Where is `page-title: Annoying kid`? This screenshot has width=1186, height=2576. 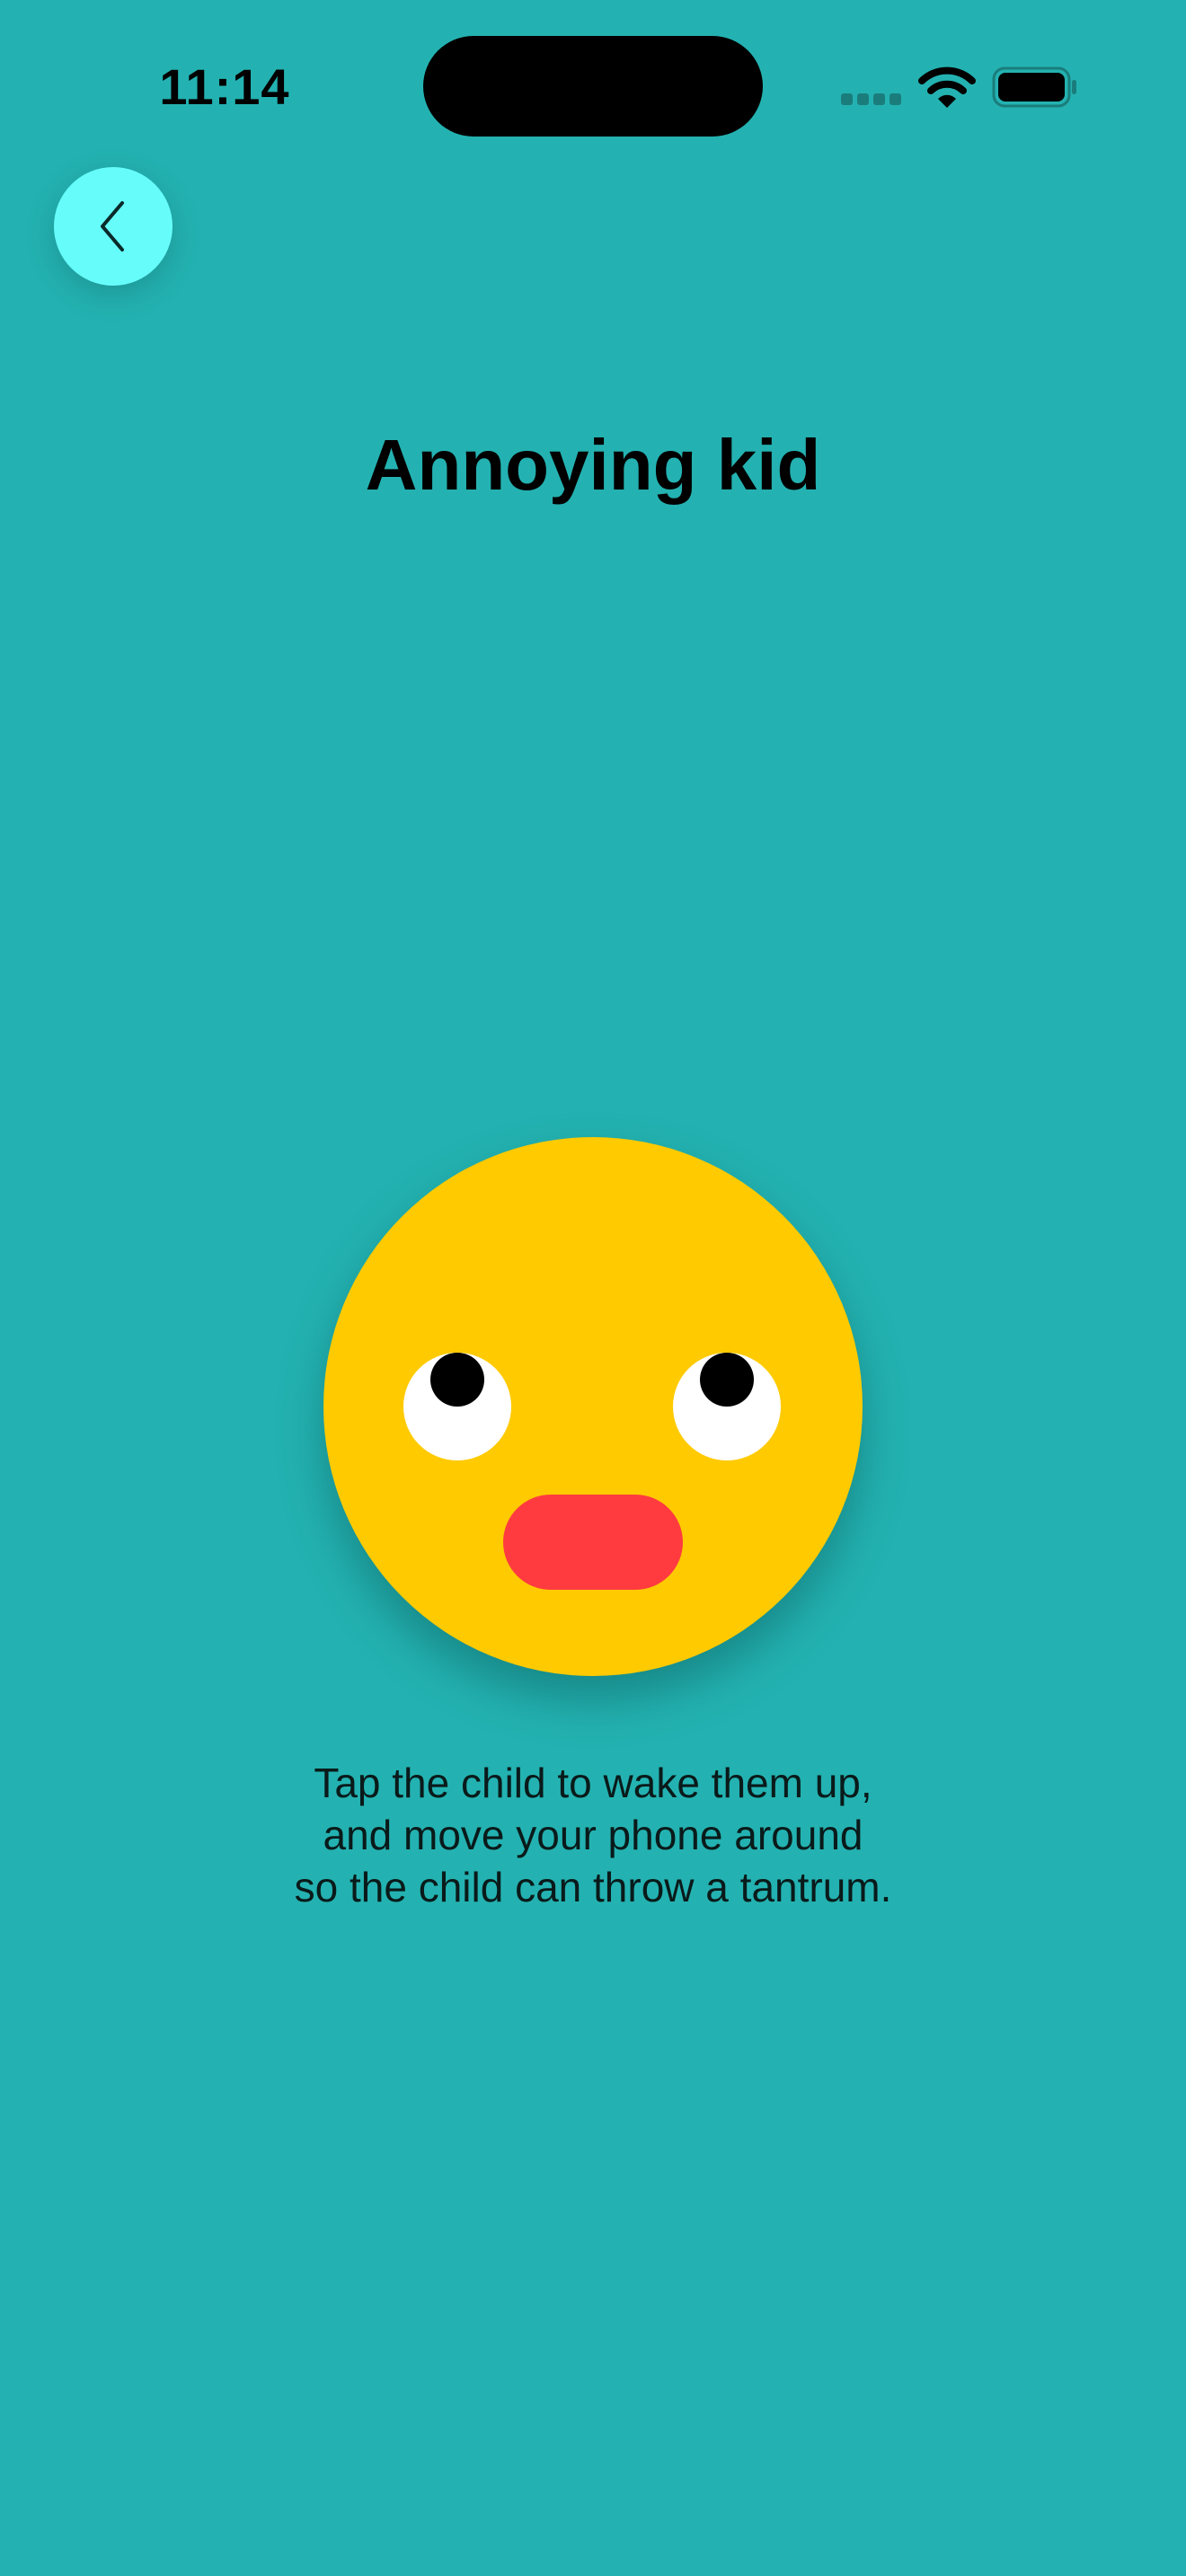
page-title: Annoying kid is located at coordinates (593, 465).